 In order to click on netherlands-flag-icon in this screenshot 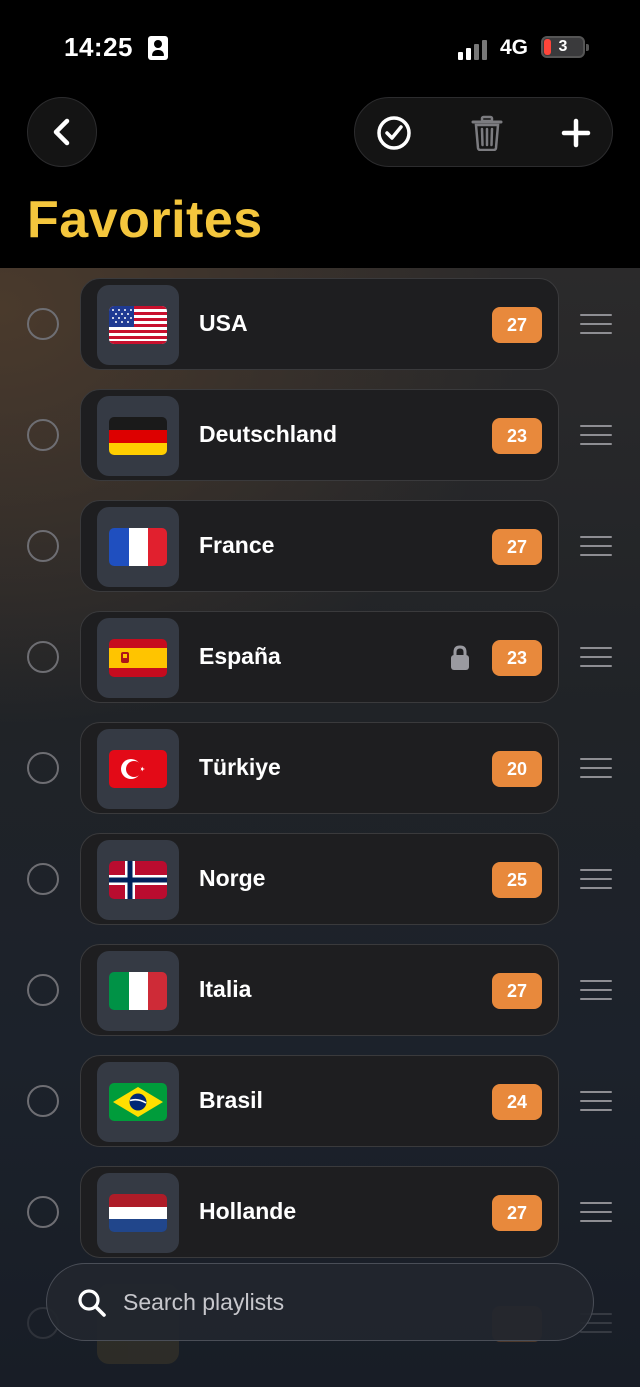, I will do `click(138, 1213)`.